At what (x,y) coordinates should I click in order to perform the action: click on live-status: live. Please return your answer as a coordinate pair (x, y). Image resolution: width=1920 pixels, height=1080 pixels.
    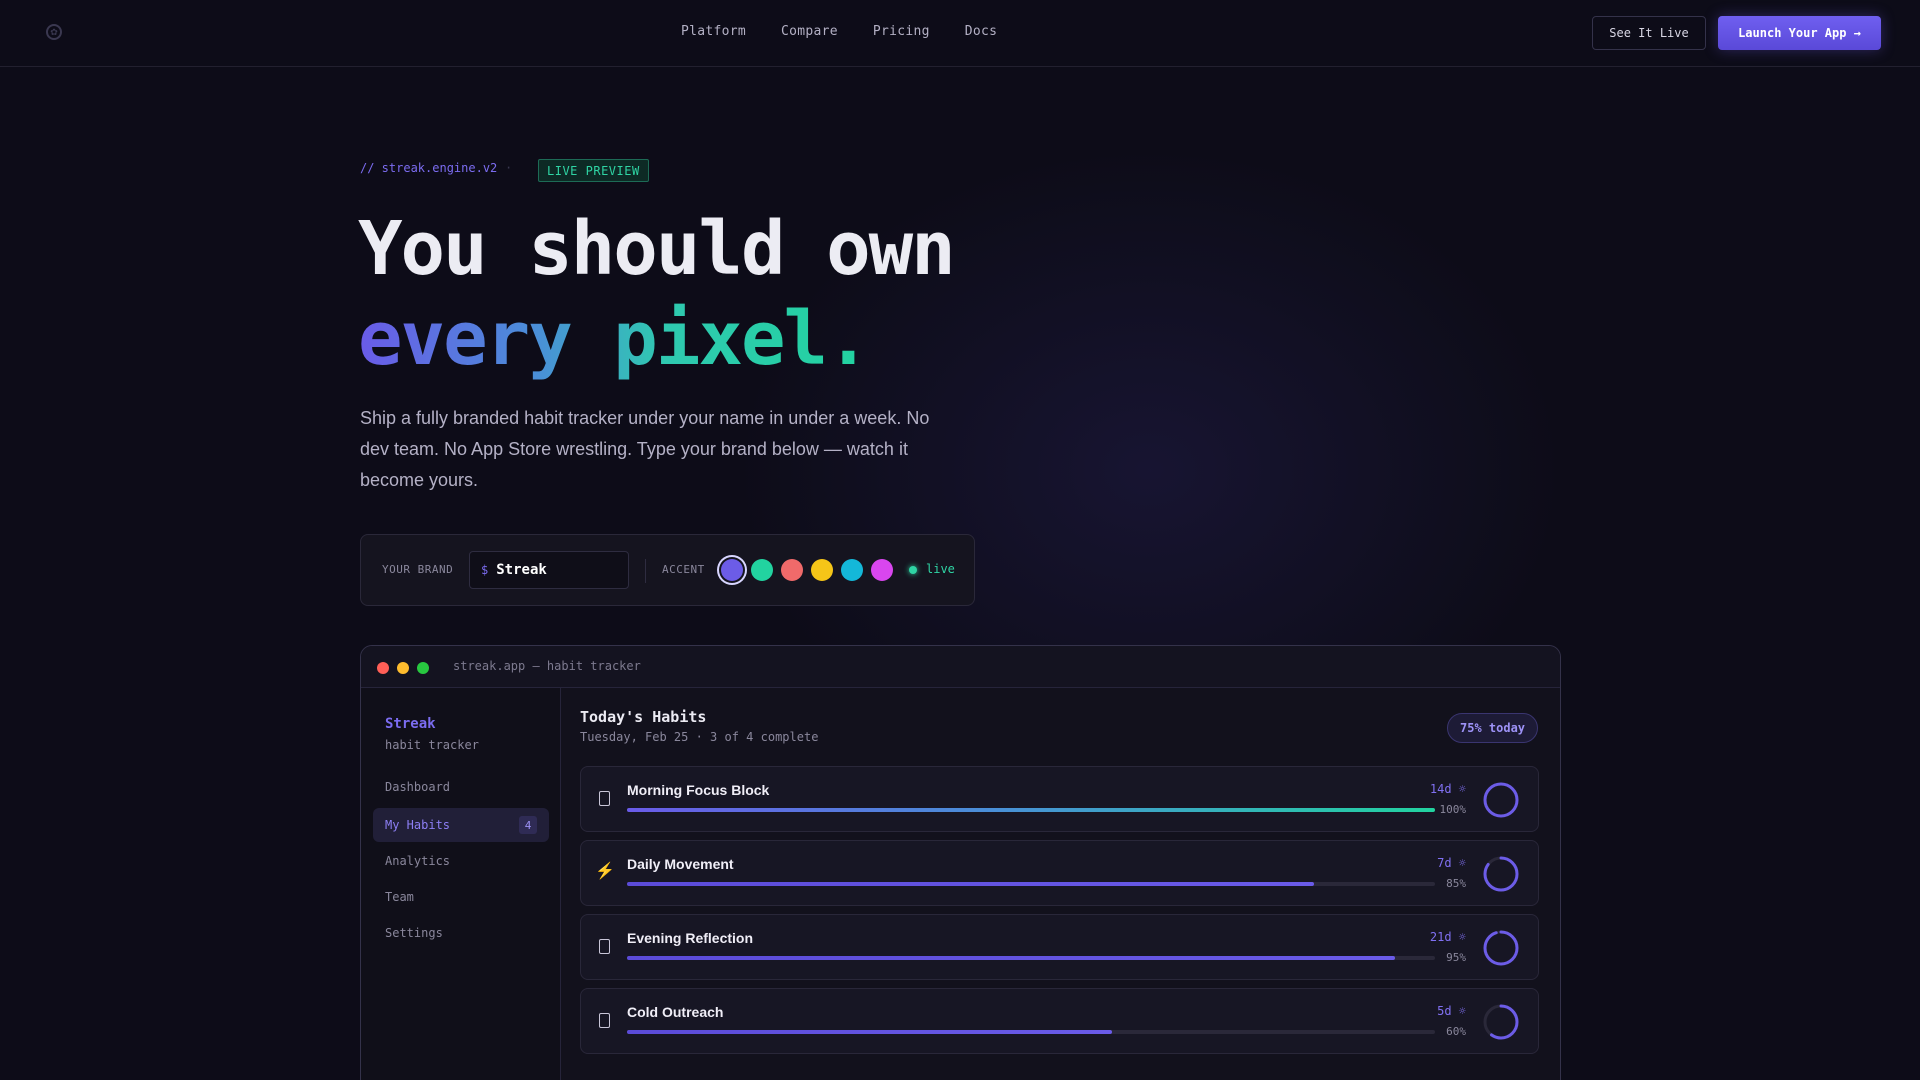
    Looking at the image, I should click on (940, 569).